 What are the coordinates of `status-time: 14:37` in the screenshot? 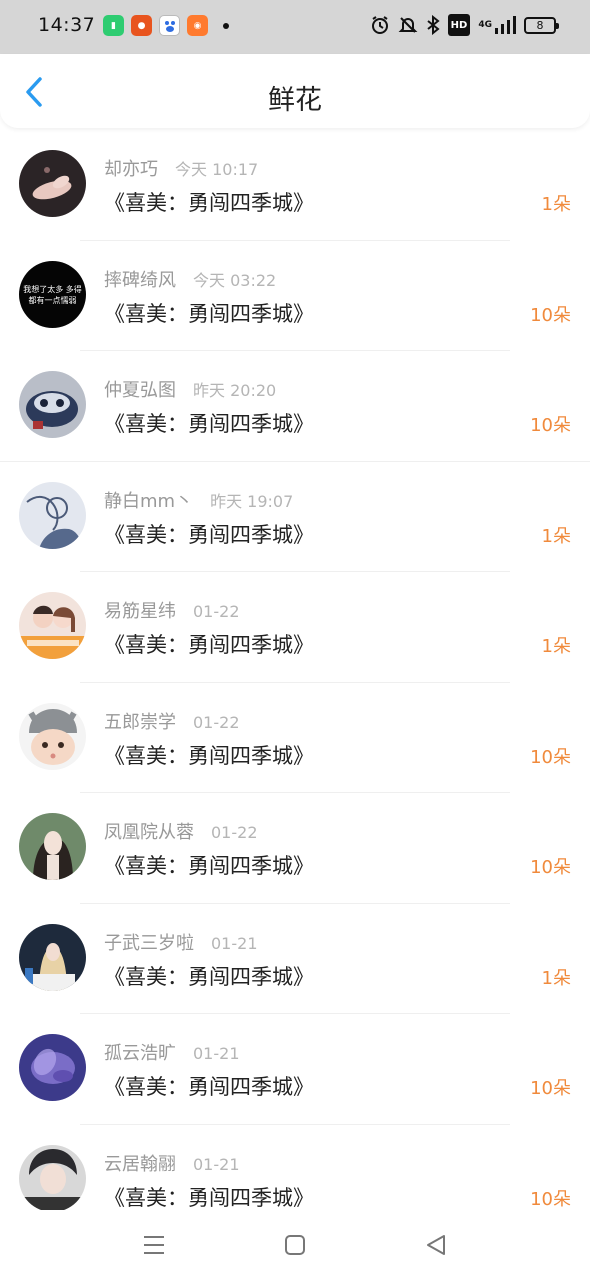 It's located at (67, 25).